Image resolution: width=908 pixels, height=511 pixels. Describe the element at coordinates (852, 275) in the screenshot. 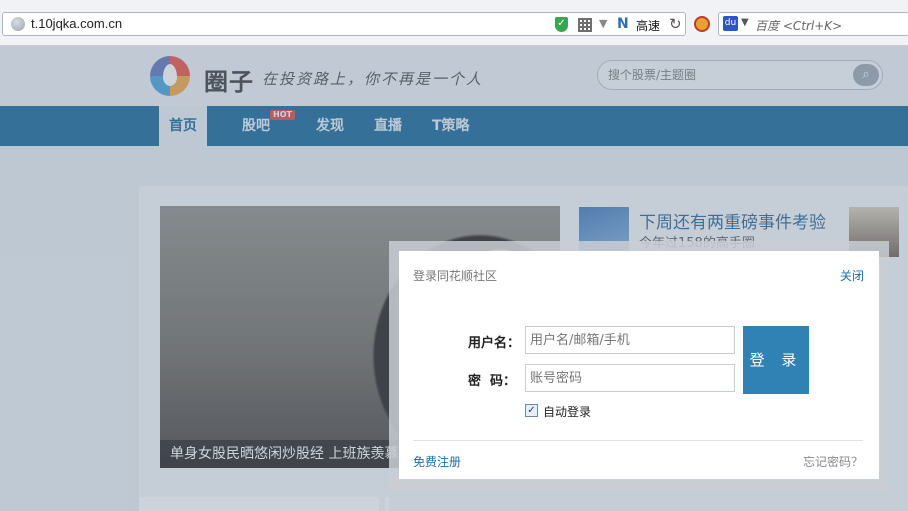

I see `close-button: 关闭` at that location.